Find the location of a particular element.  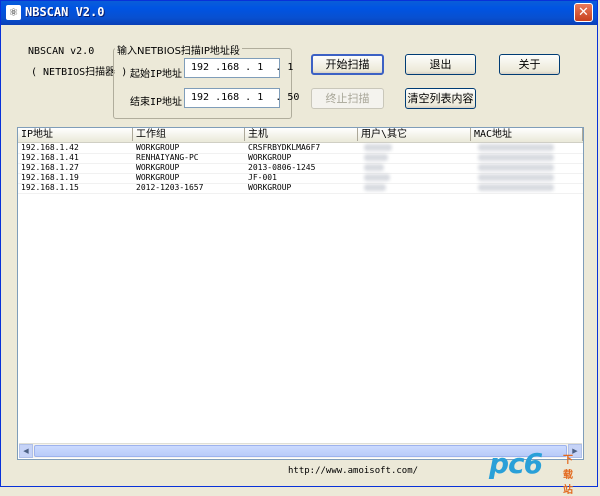

list-header: IP地址 工作组 主机 用户\其它 MAC地址 is located at coordinates (300, 135).